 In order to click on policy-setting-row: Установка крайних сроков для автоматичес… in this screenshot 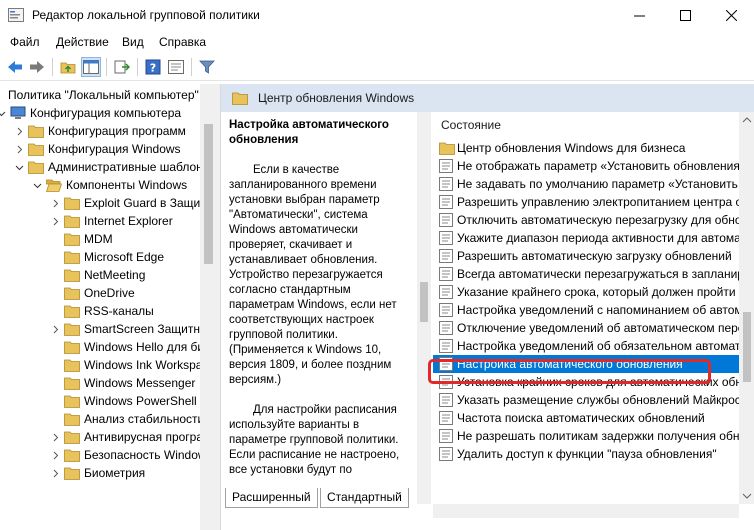, I will do `click(586, 382)`.